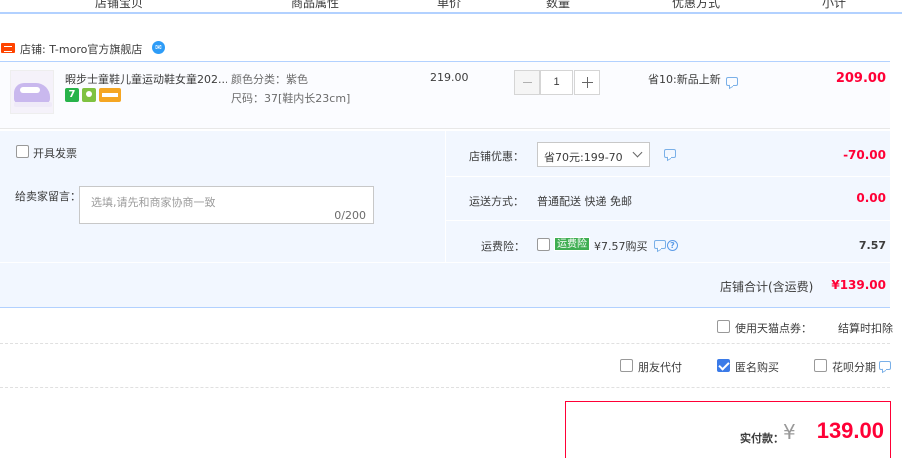 This screenshot has width=902, height=458. I want to click on item-subtotal: 209.00, so click(860, 78).